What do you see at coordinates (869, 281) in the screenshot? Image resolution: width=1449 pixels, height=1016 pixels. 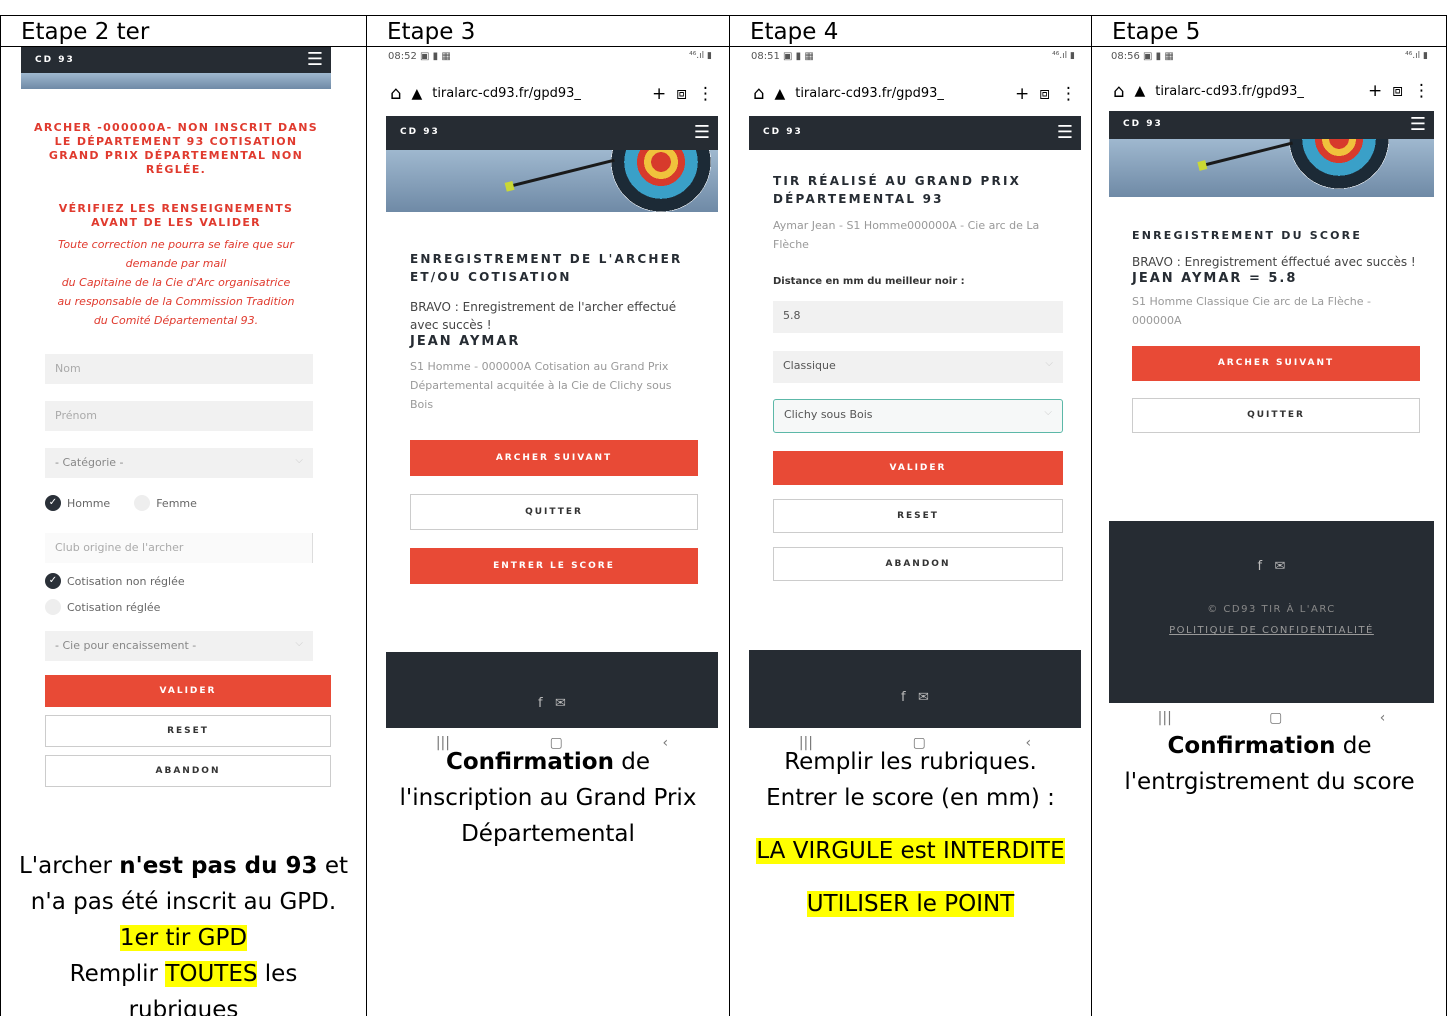 I see `distance-label: Distance en mm du meilleur noir :` at bounding box center [869, 281].